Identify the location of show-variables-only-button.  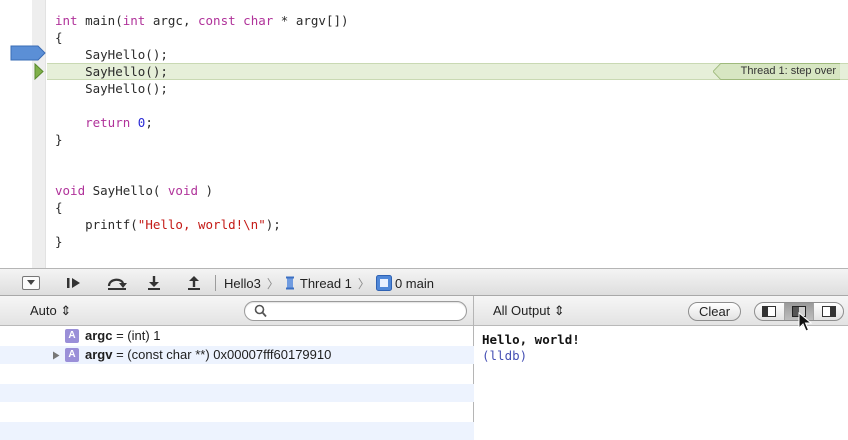
(770, 311).